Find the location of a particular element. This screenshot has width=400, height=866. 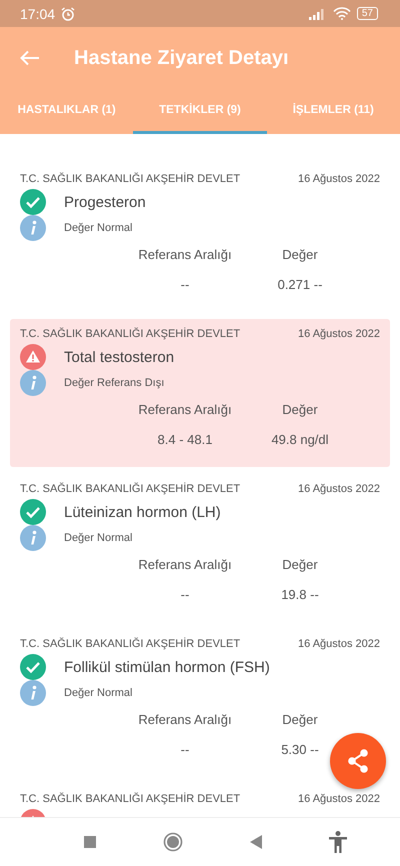

wifi-icon is located at coordinates (341, 13).